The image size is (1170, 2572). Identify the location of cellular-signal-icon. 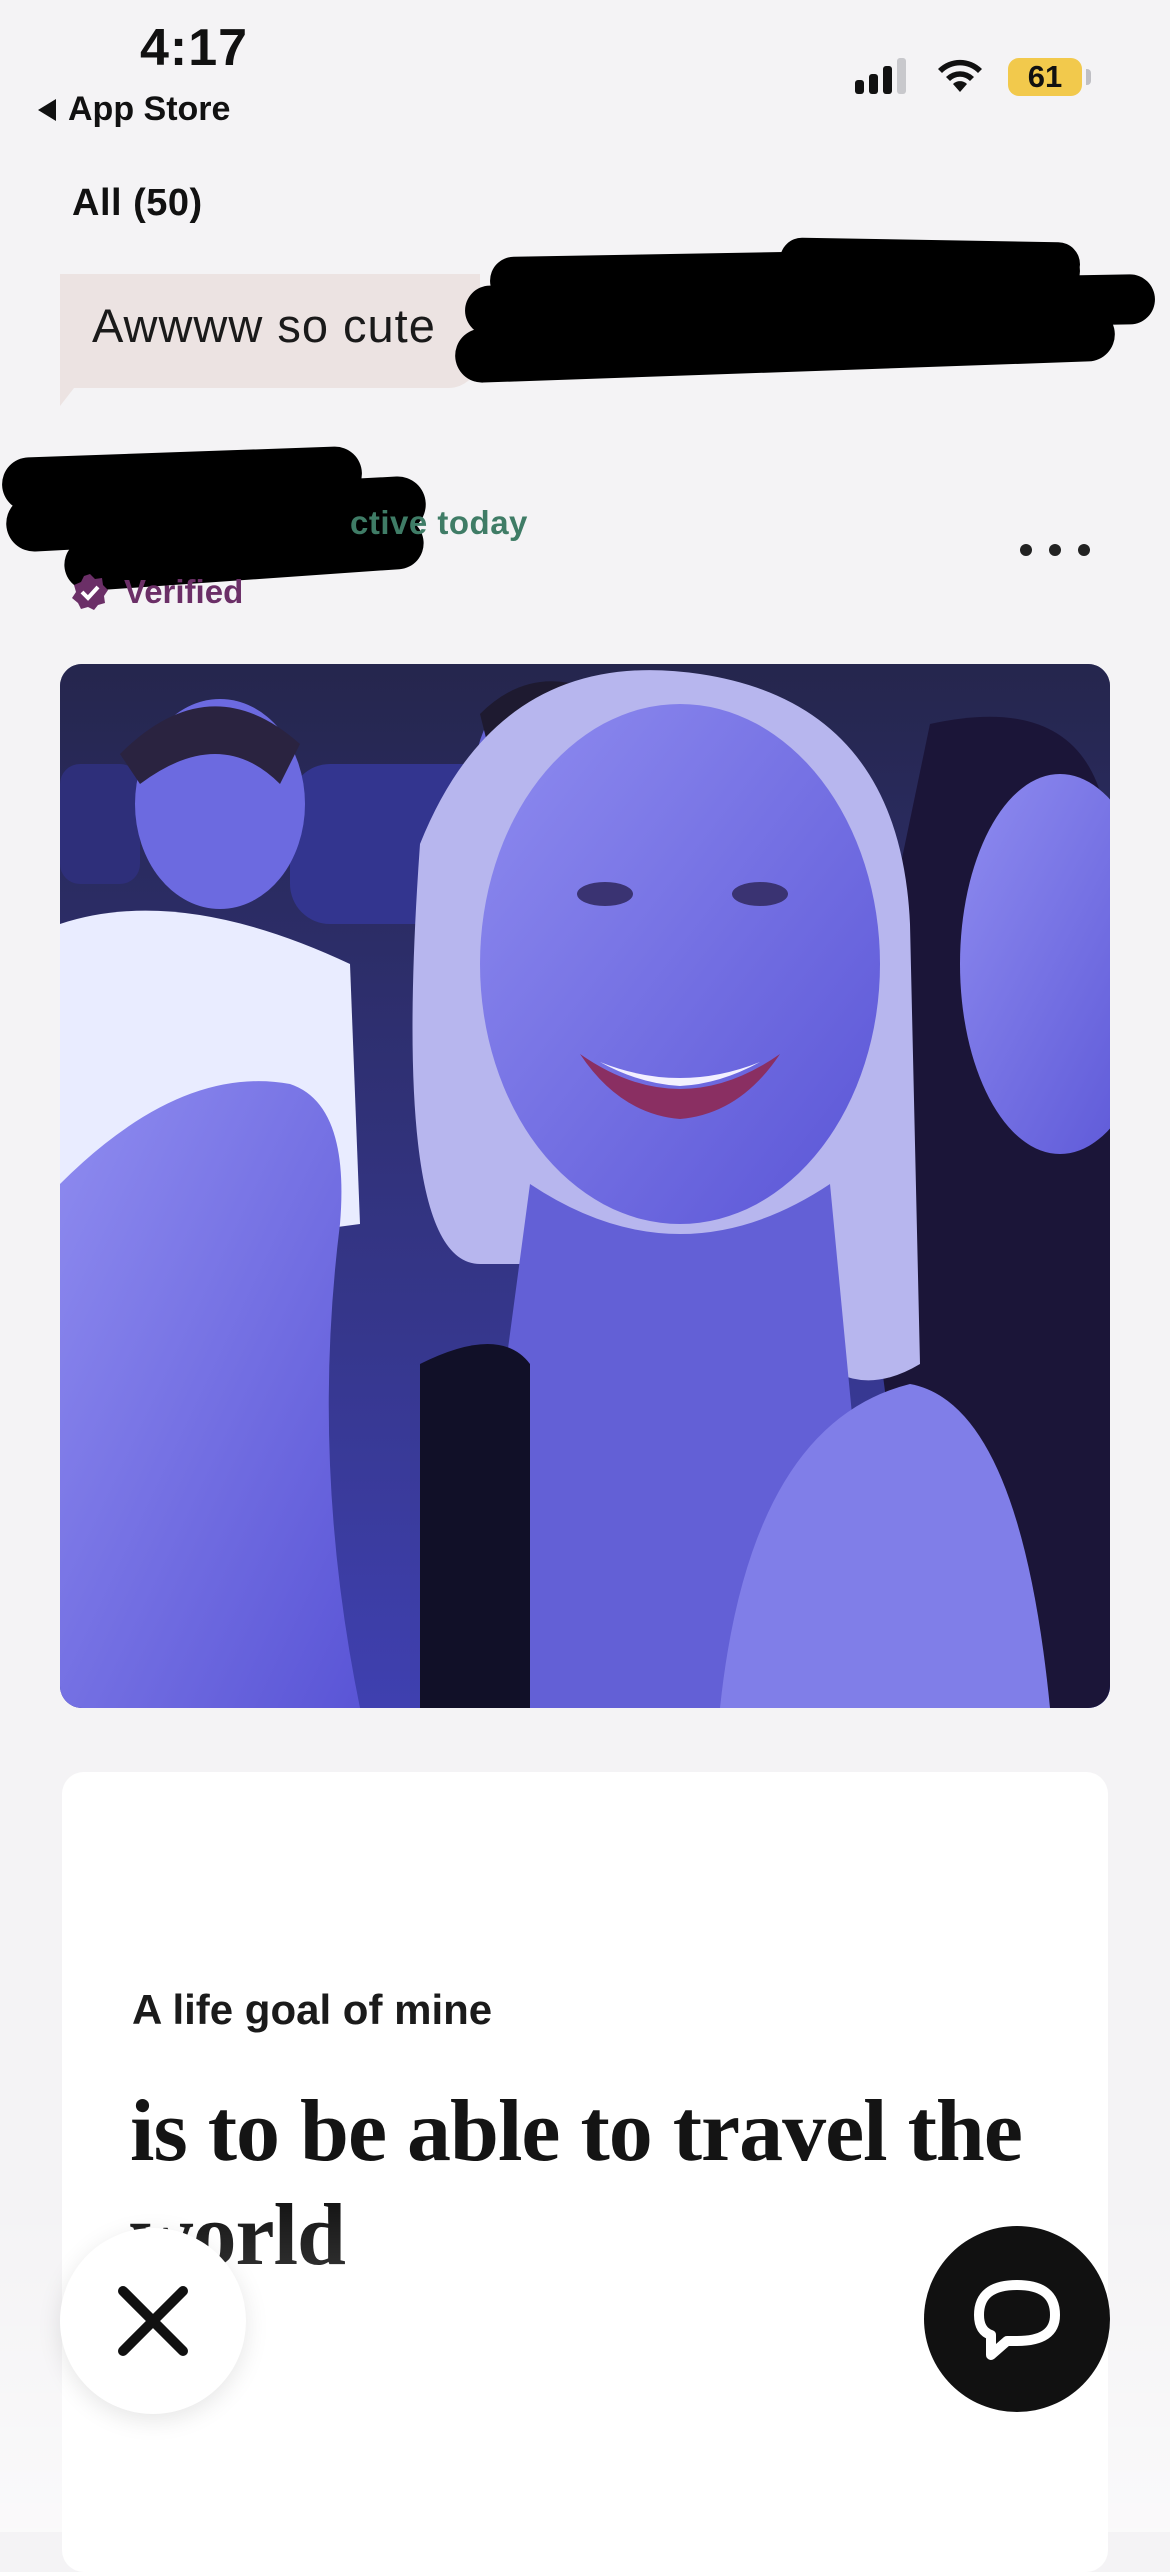
(880, 76).